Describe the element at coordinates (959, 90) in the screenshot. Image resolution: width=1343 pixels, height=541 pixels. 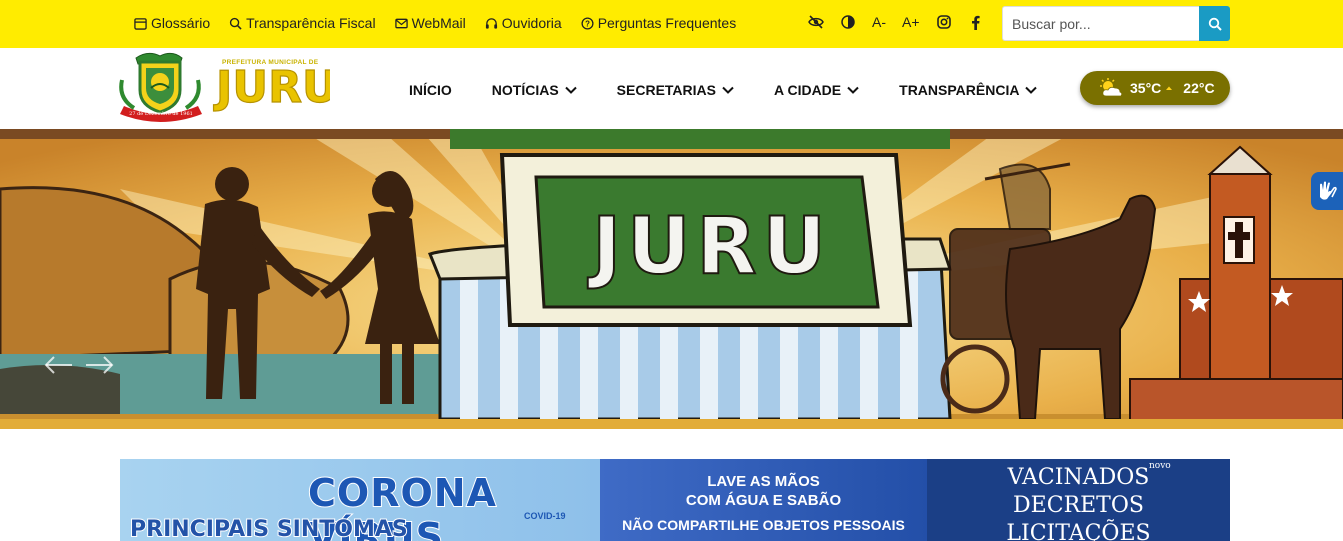
I see `nav-transparency-label: TRANSPARÊNCIA` at that location.